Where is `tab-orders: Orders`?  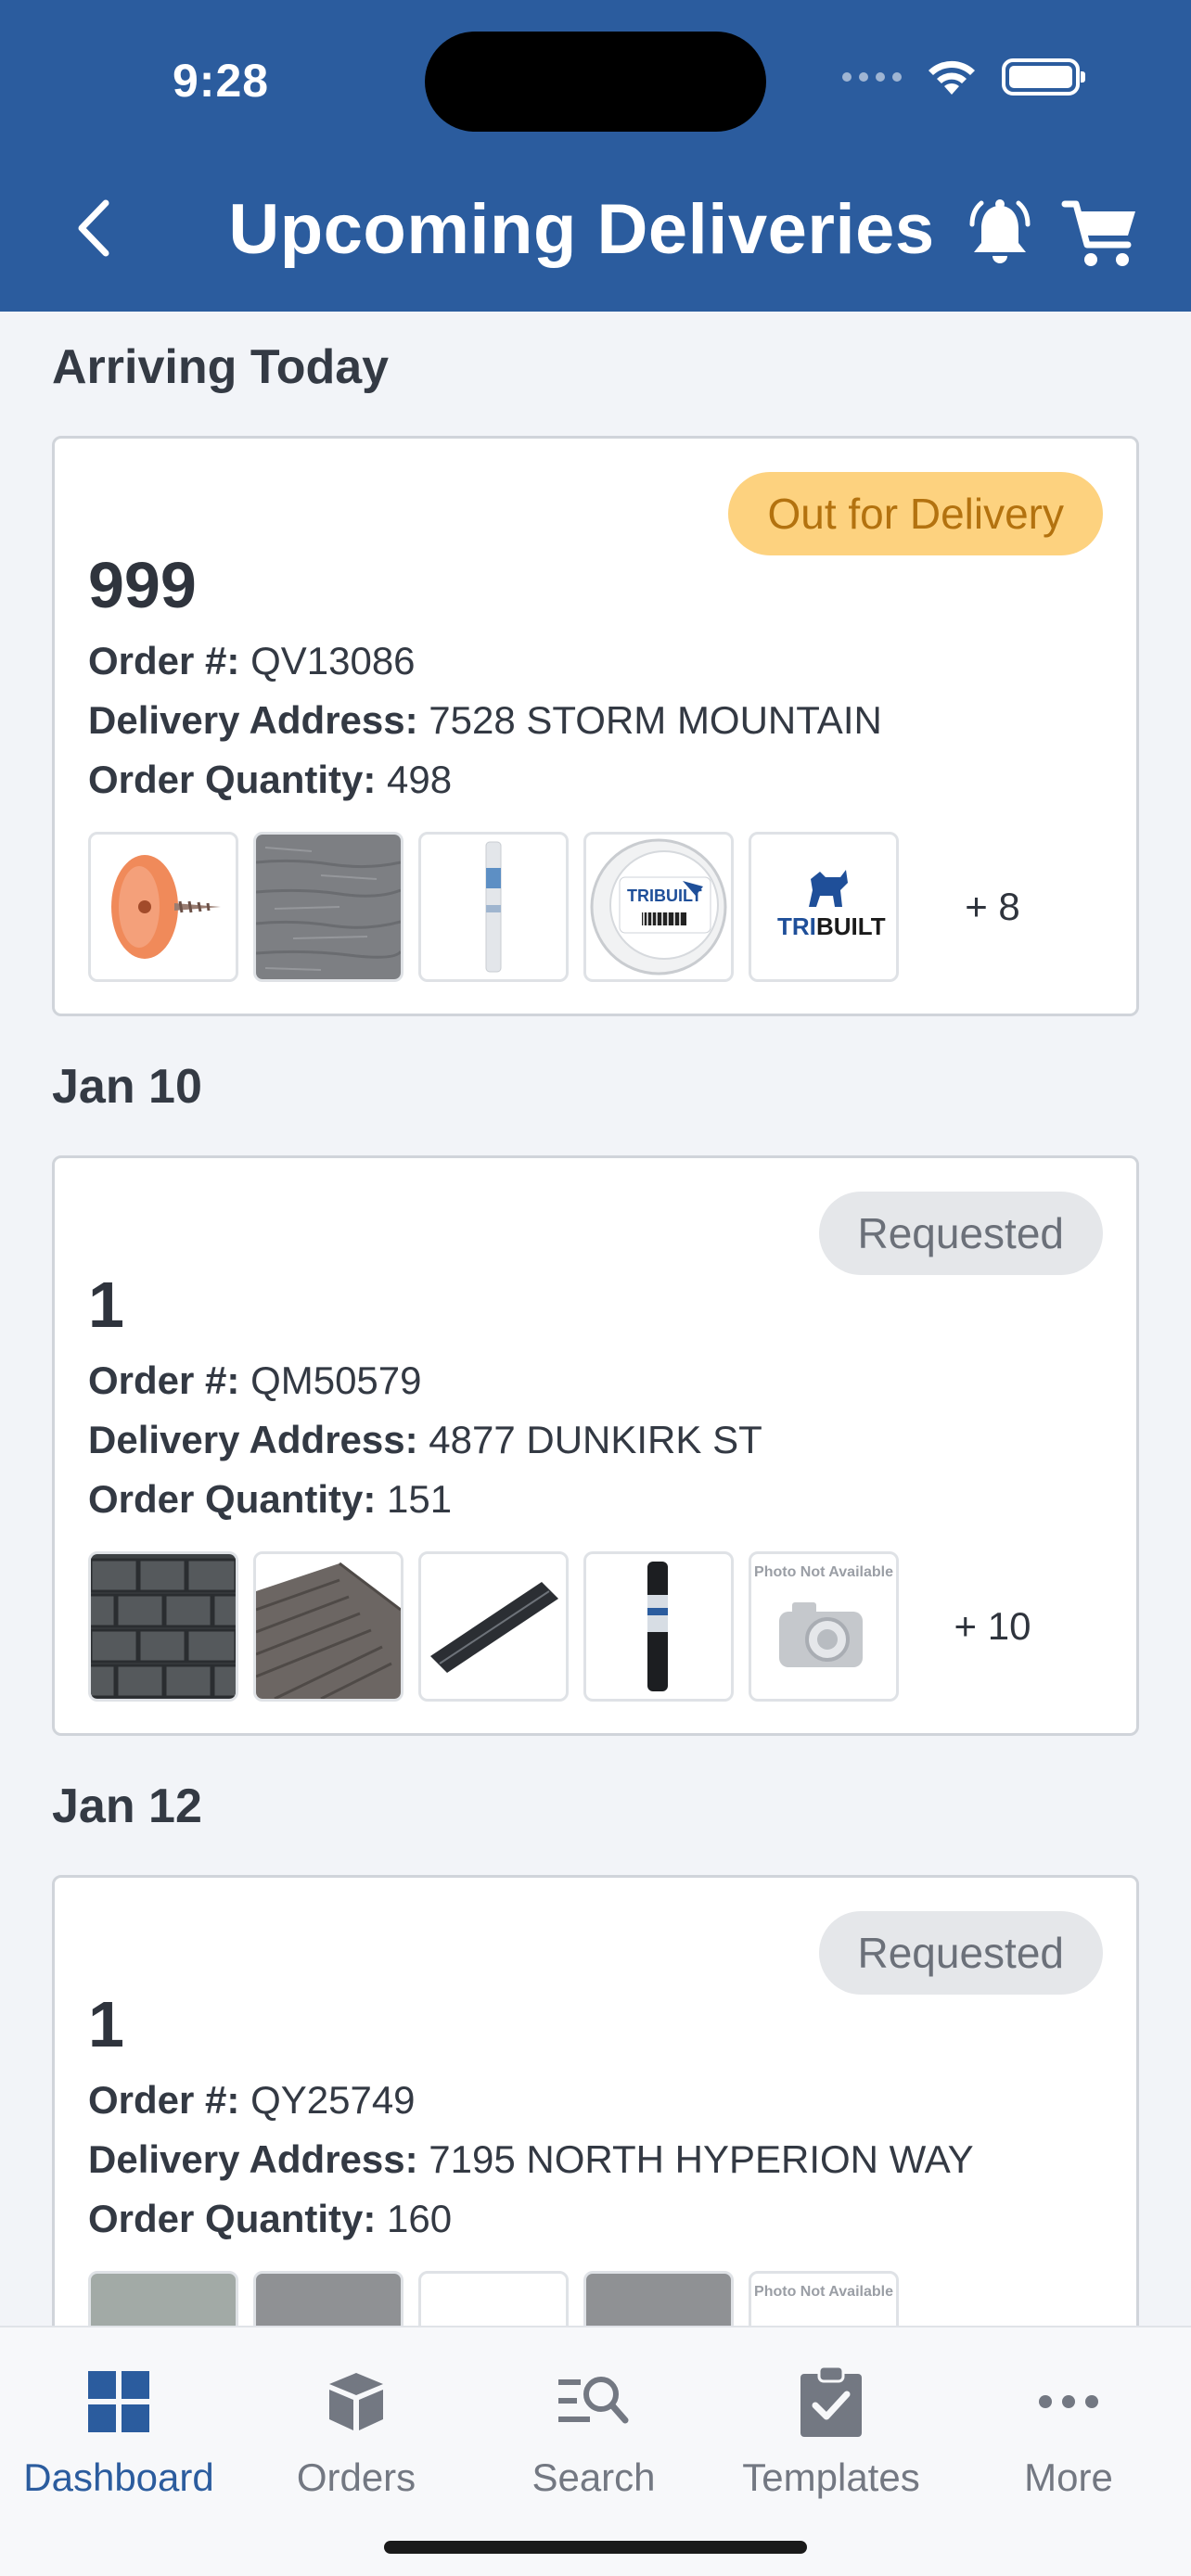 tab-orders: Orders is located at coordinates (356, 2433).